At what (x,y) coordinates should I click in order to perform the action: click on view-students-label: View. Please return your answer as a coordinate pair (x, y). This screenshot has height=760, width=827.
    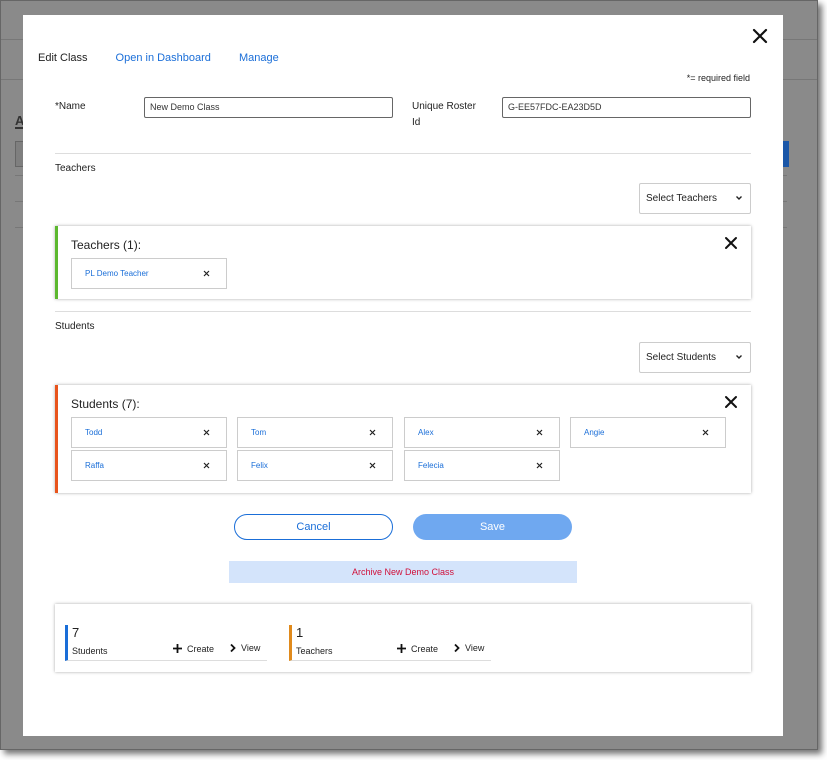
    Looking at the image, I should click on (251, 648).